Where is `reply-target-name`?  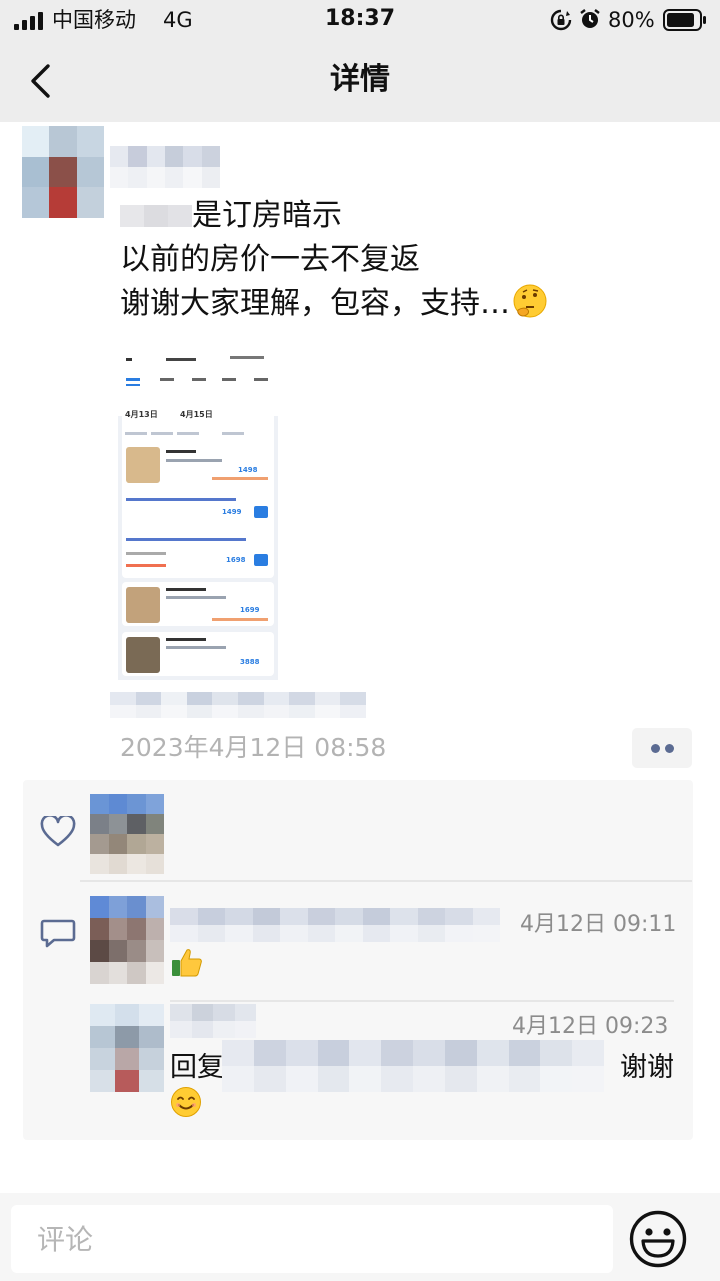
reply-target-name is located at coordinates (413, 1066).